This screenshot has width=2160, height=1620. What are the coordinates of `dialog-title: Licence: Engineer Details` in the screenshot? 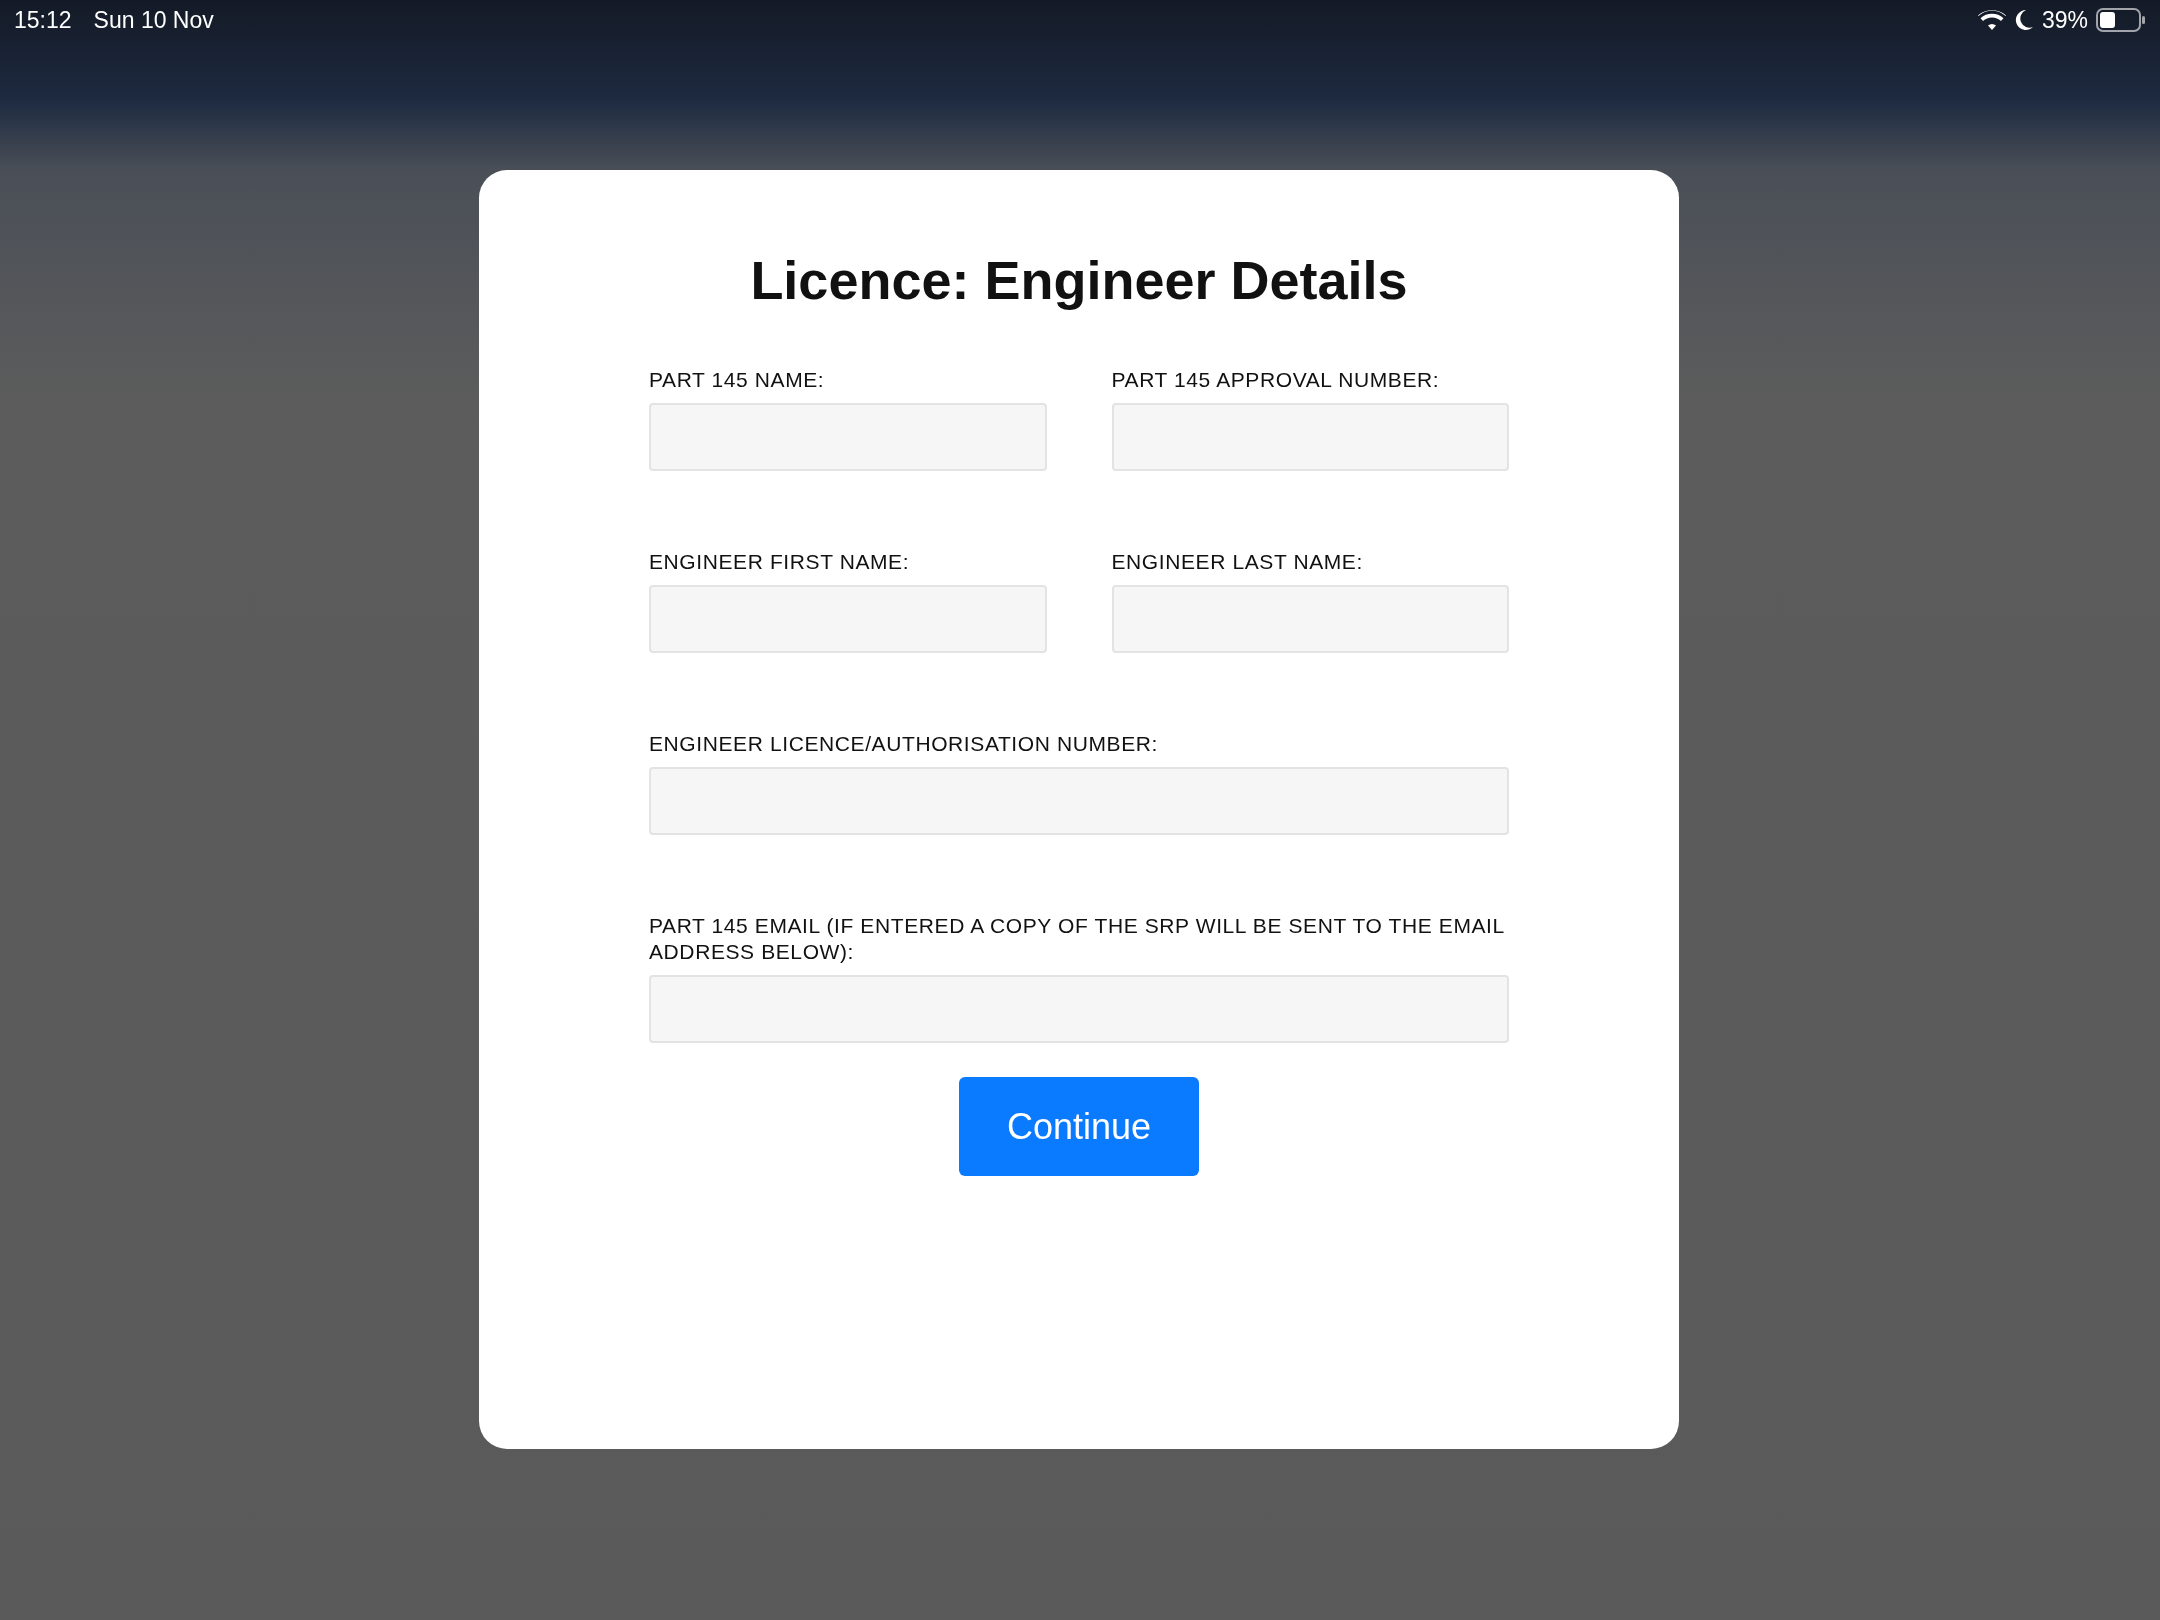 It's located at (1079, 280).